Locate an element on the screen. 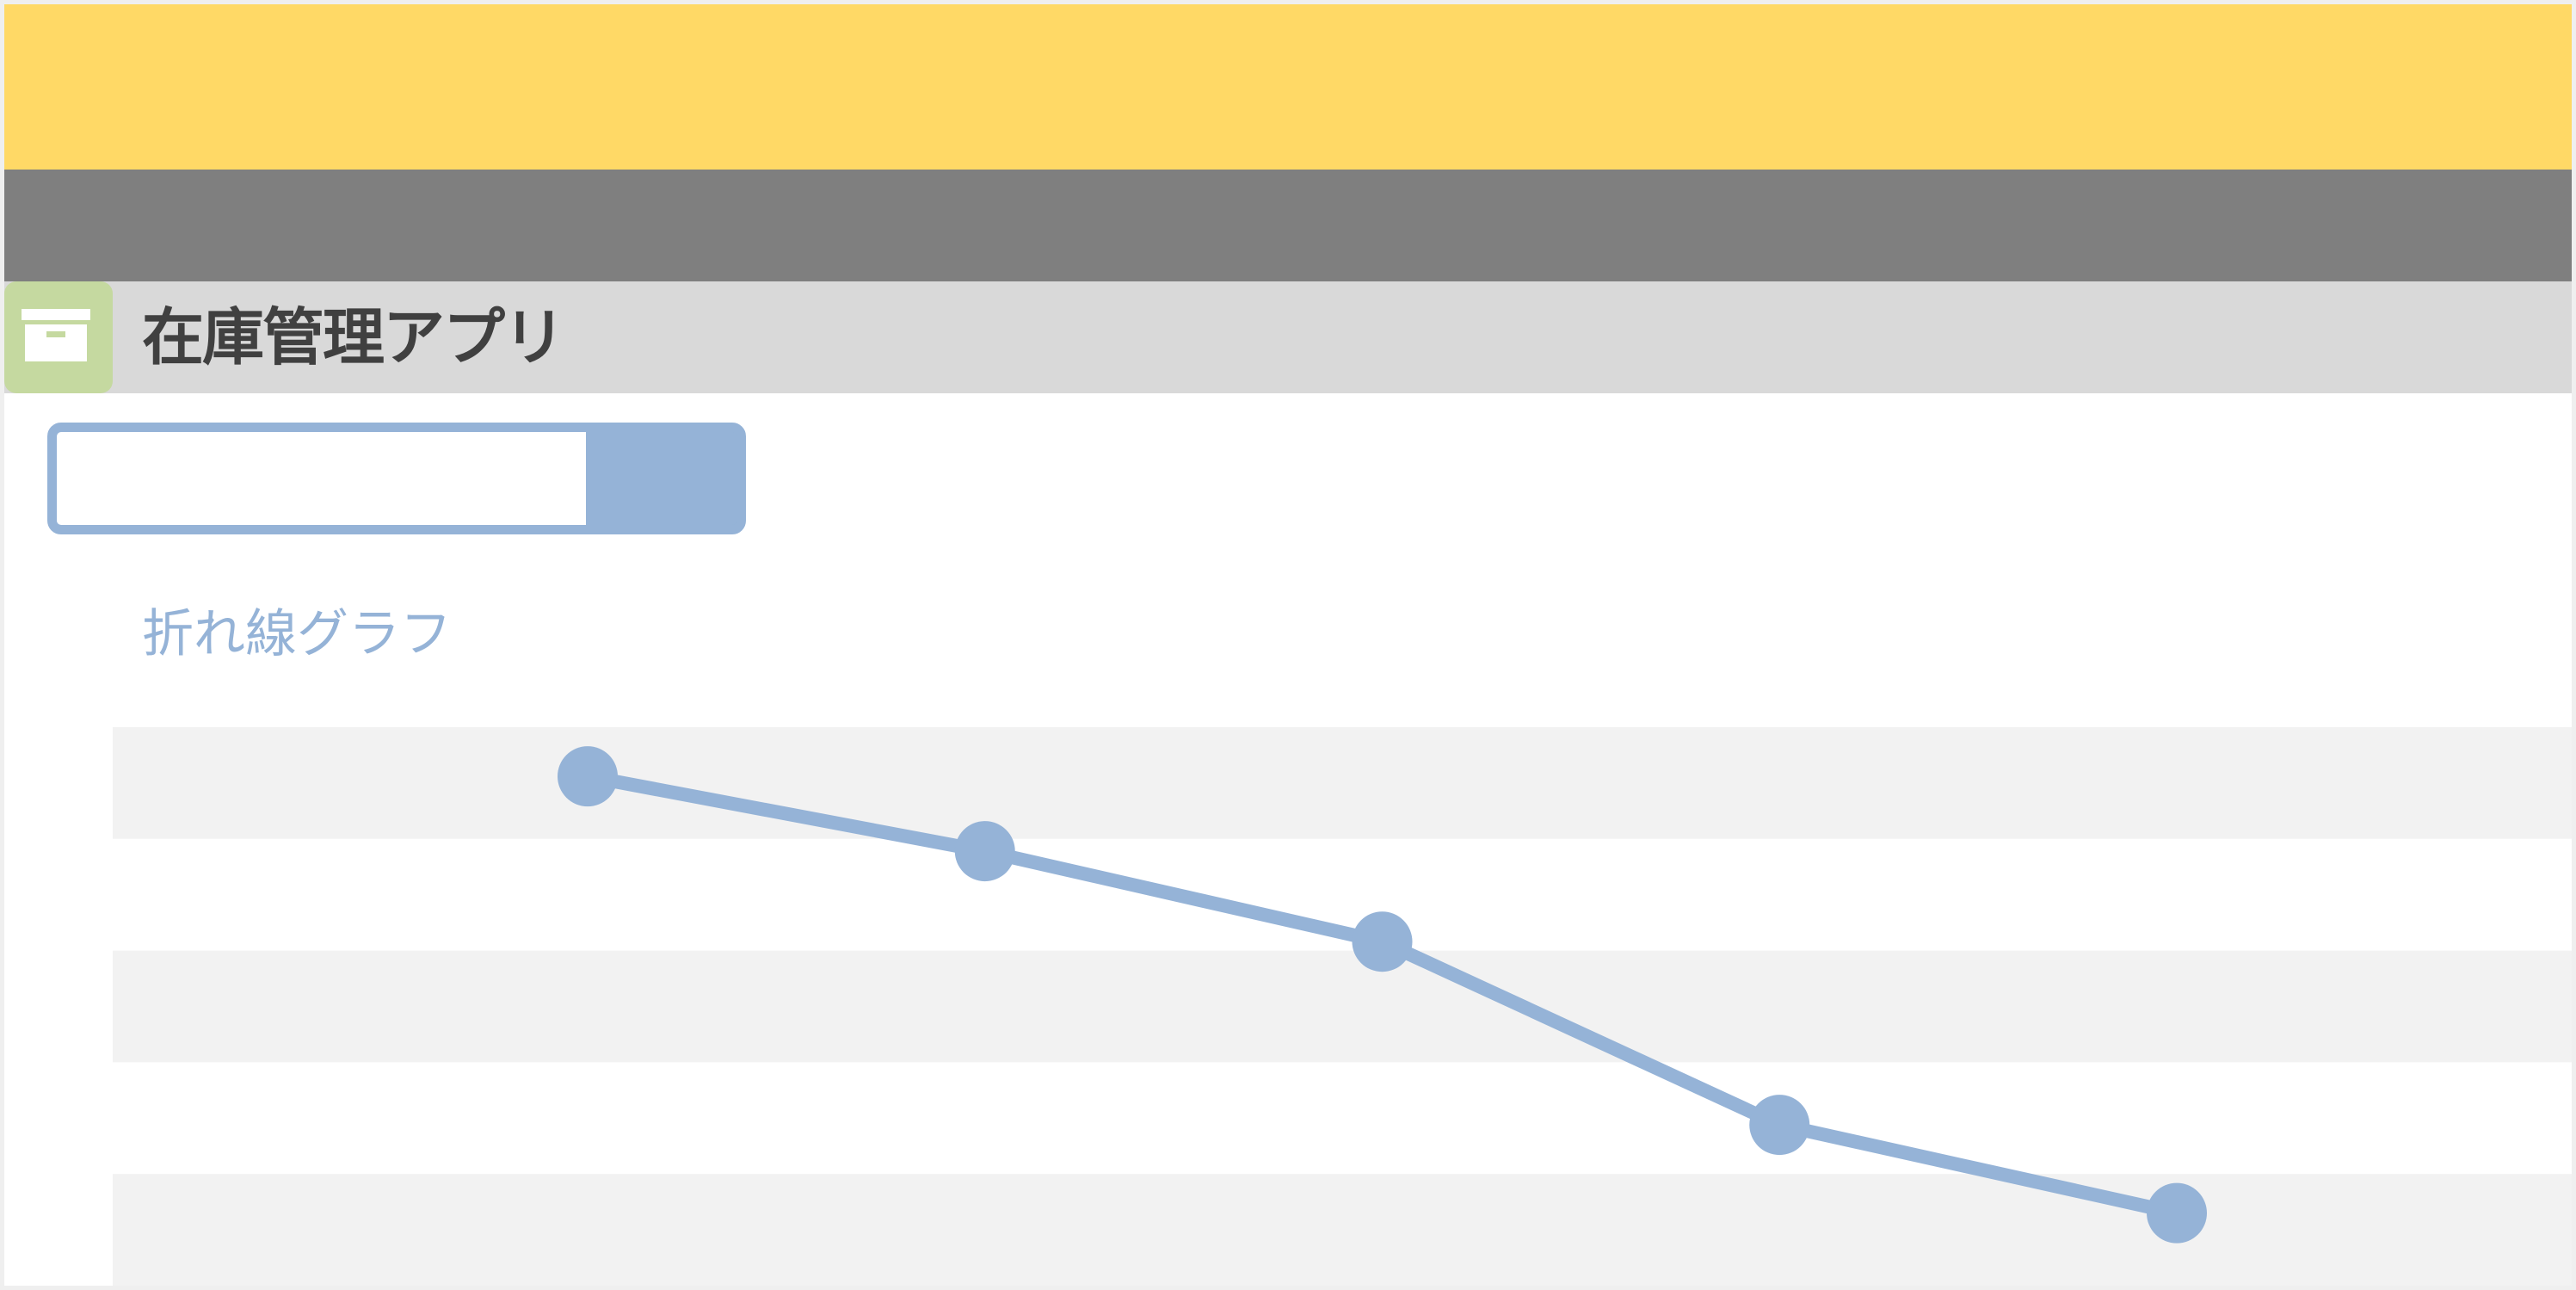 The height and width of the screenshot is (1290, 2576). search-button is located at coordinates (661, 478).